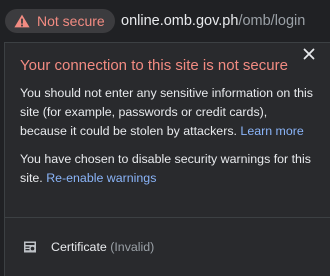  I want to click on security-chip: Not secure, so click(60, 21).